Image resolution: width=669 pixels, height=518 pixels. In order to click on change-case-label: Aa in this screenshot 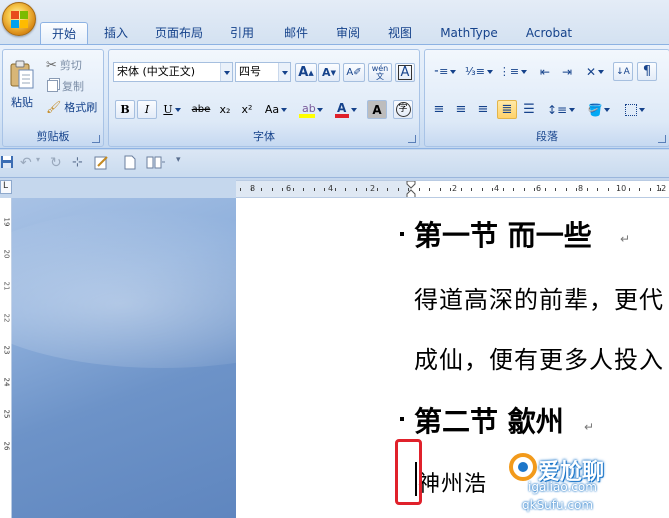, I will do `click(272, 109)`.